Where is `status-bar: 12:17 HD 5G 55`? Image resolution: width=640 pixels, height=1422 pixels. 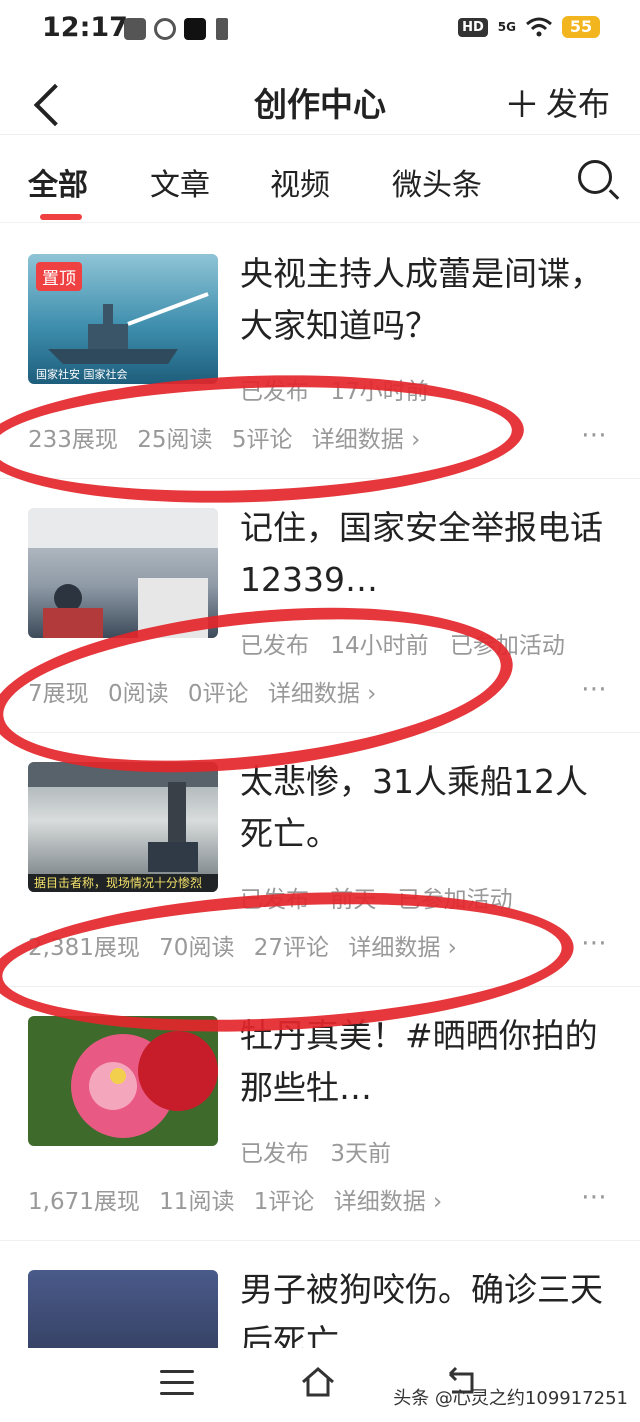 status-bar: 12:17 HD 5G 55 is located at coordinates (320, 31).